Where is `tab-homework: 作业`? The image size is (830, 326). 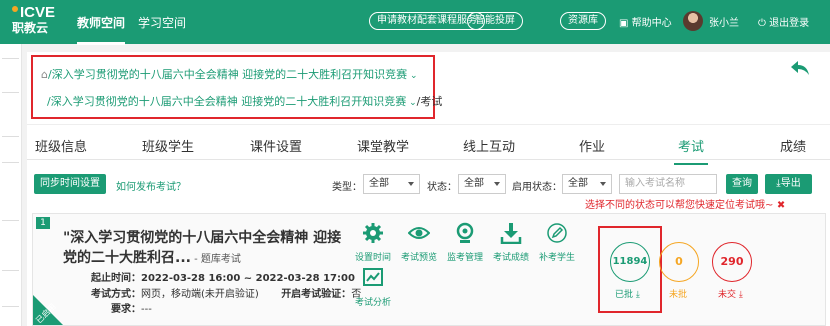
tab-homework: 作业 is located at coordinates (592, 145).